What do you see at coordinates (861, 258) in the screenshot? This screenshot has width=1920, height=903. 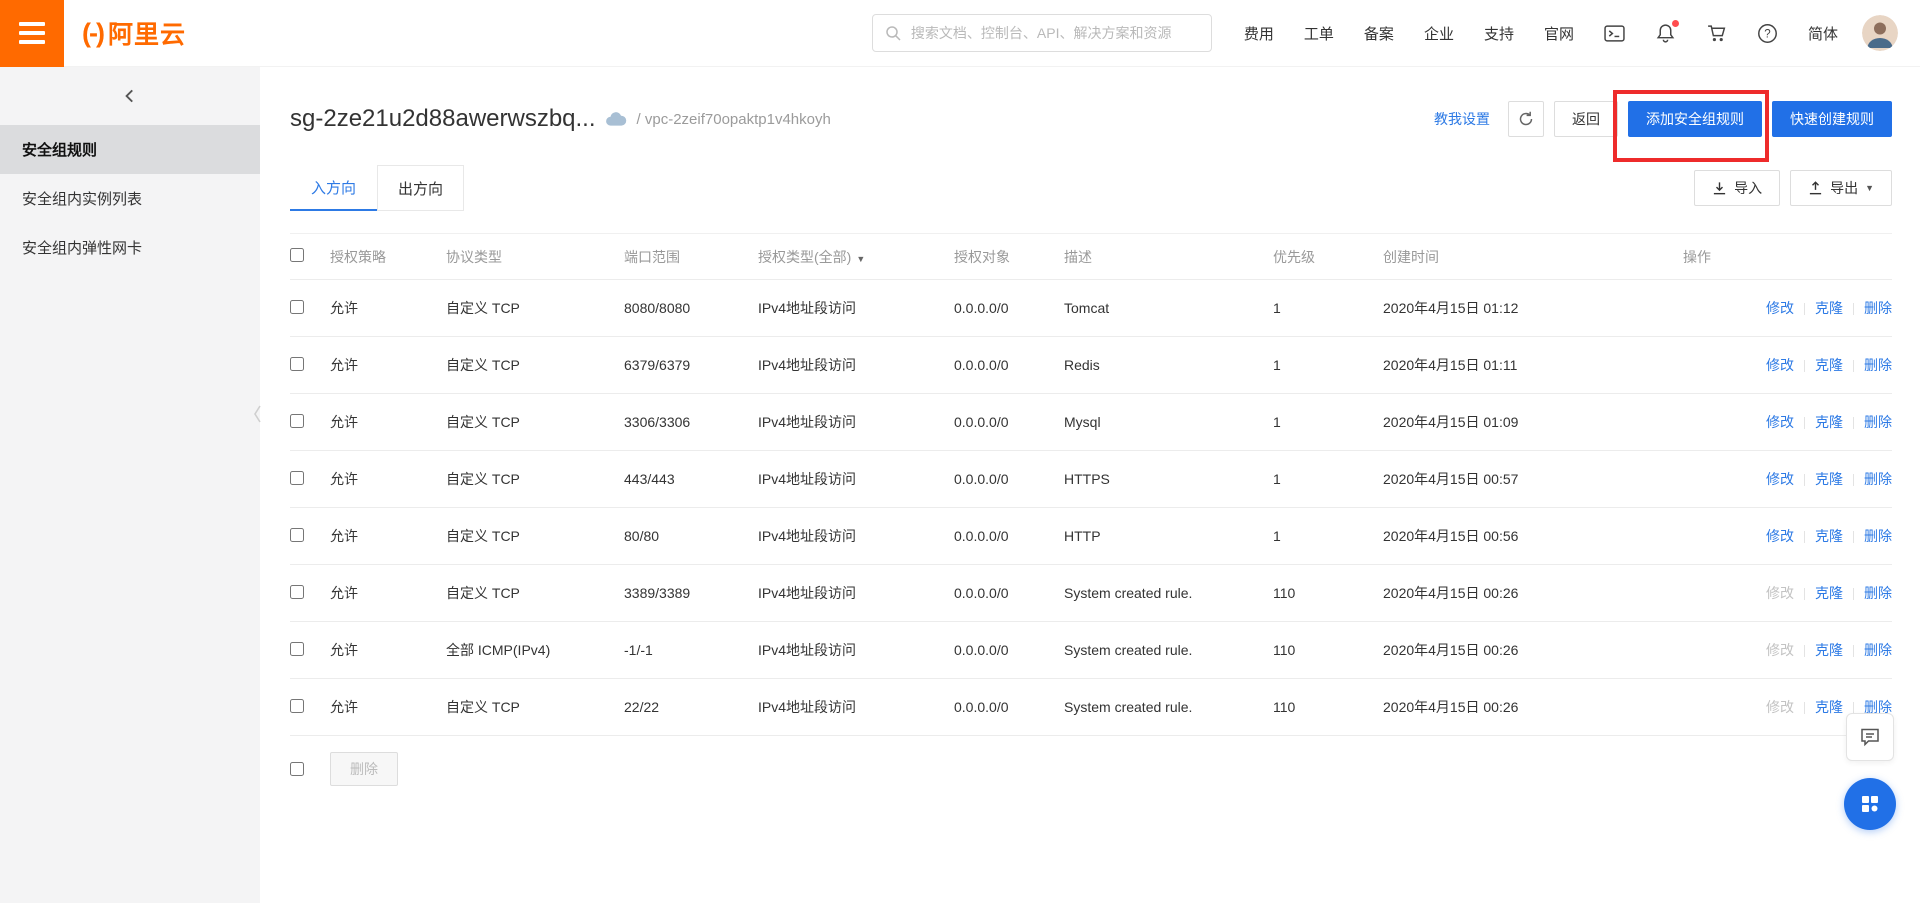 I see `filter-caret-icon: ▼` at bounding box center [861, 258].